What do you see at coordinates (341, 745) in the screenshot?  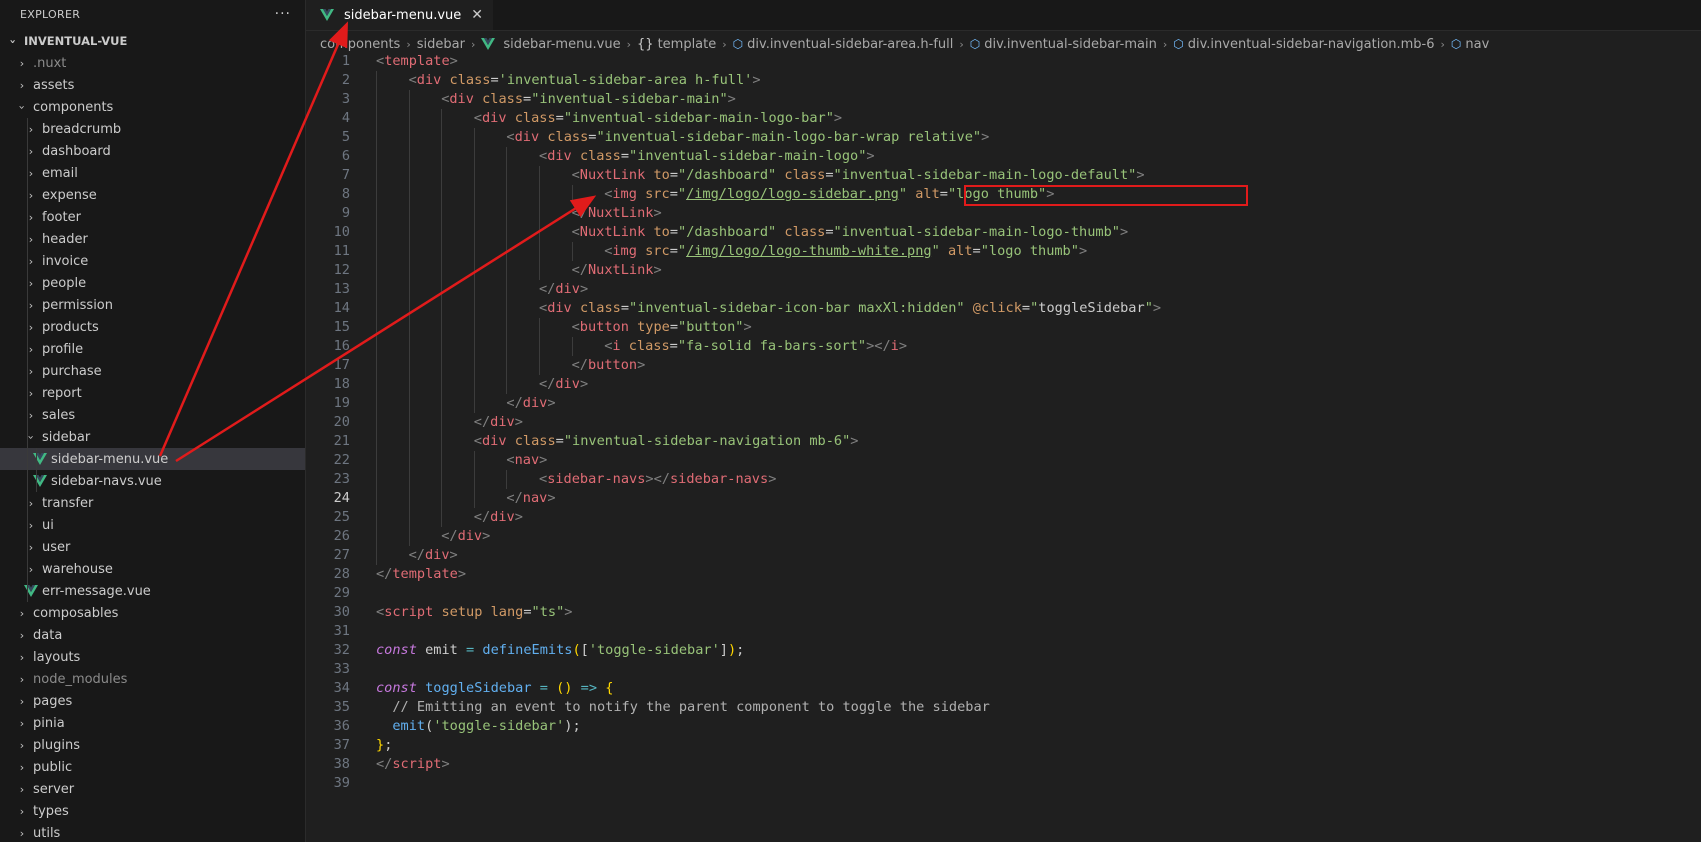 I see `line-number: 37` at bounding box center [341, 745].